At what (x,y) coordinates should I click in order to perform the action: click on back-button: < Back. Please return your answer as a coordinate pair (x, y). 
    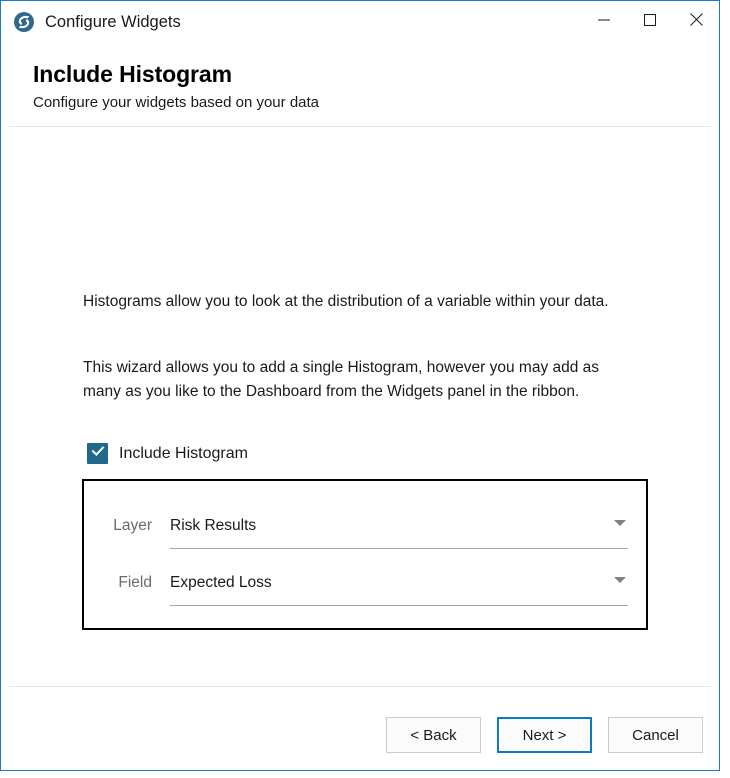
    Looking at the image, I should click on (433, 735).